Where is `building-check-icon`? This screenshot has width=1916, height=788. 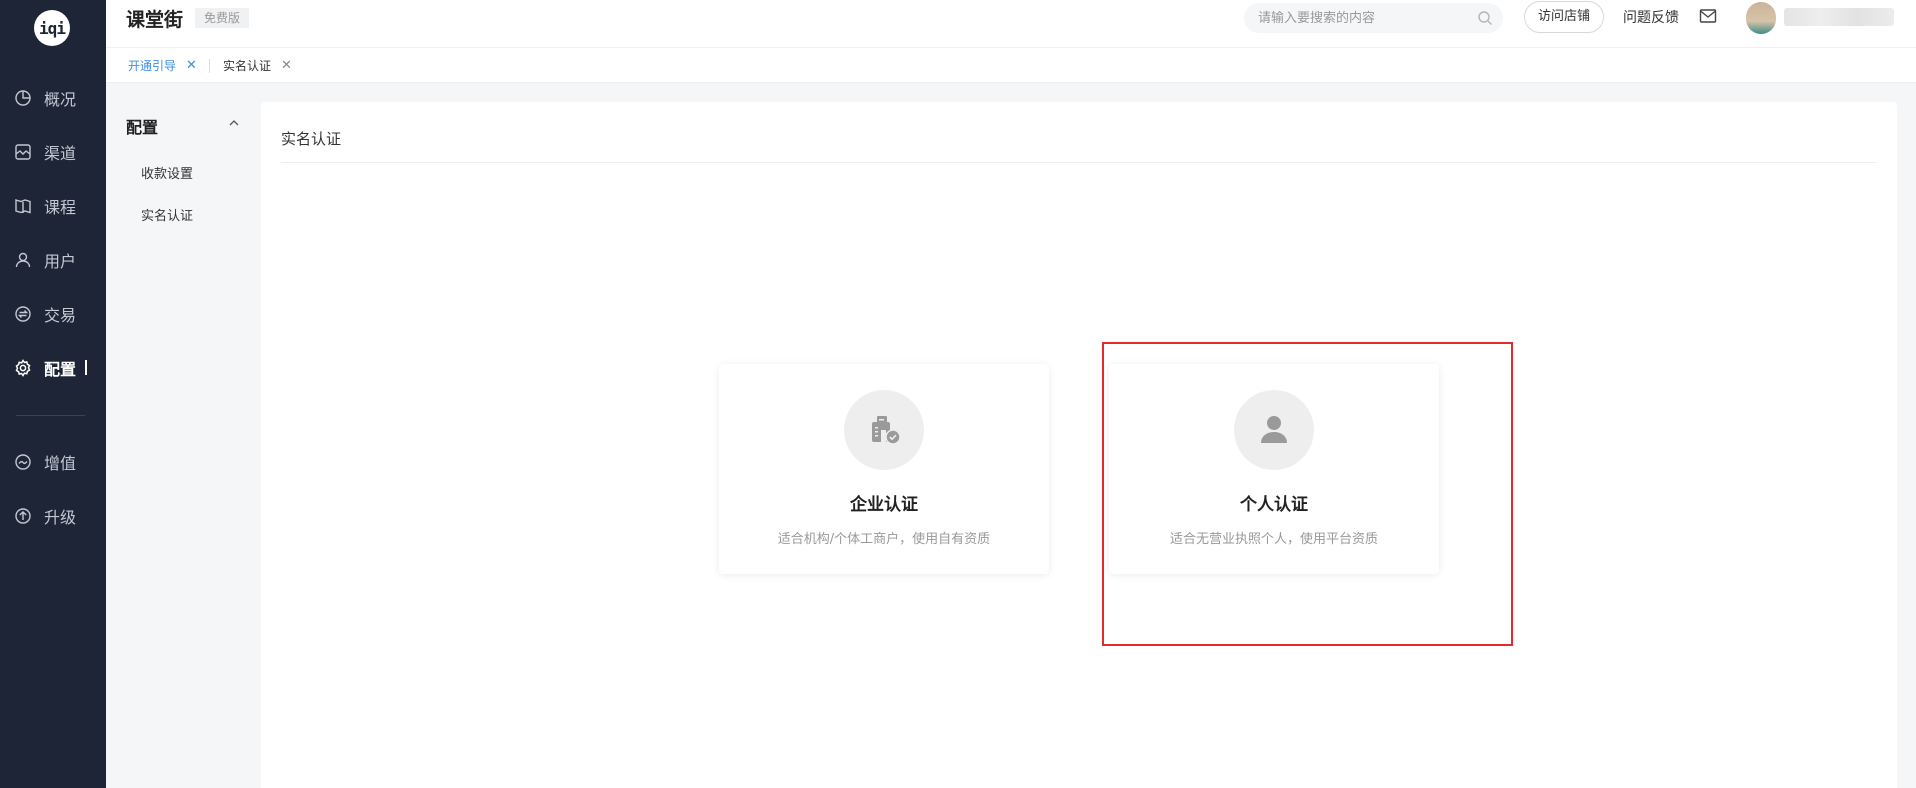 building-check-icon is located at coordinates (886, 430).